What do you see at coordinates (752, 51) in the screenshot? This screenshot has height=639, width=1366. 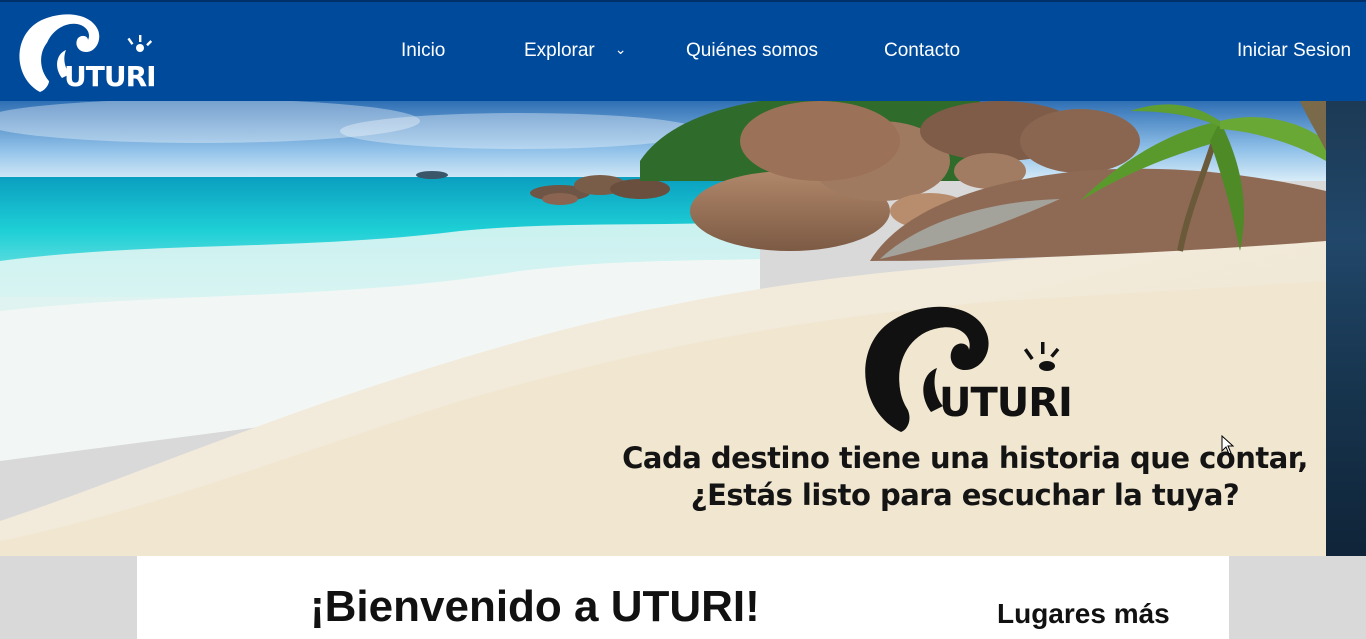 I see `nav-quienes-somos: Quiénes somos` at bounding box center [752, 51].